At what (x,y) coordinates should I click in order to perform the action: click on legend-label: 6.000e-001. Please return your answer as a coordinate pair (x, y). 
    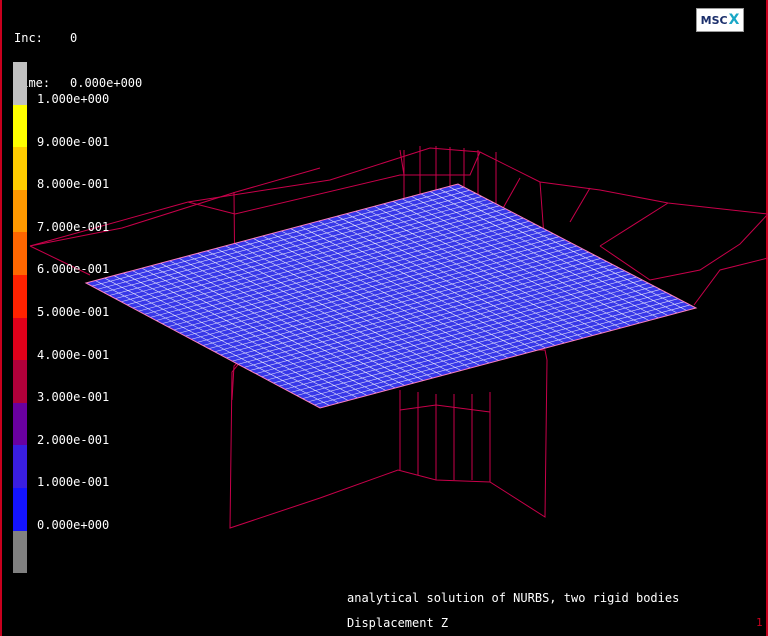
    Looking at the image, I should click on (73, 269).